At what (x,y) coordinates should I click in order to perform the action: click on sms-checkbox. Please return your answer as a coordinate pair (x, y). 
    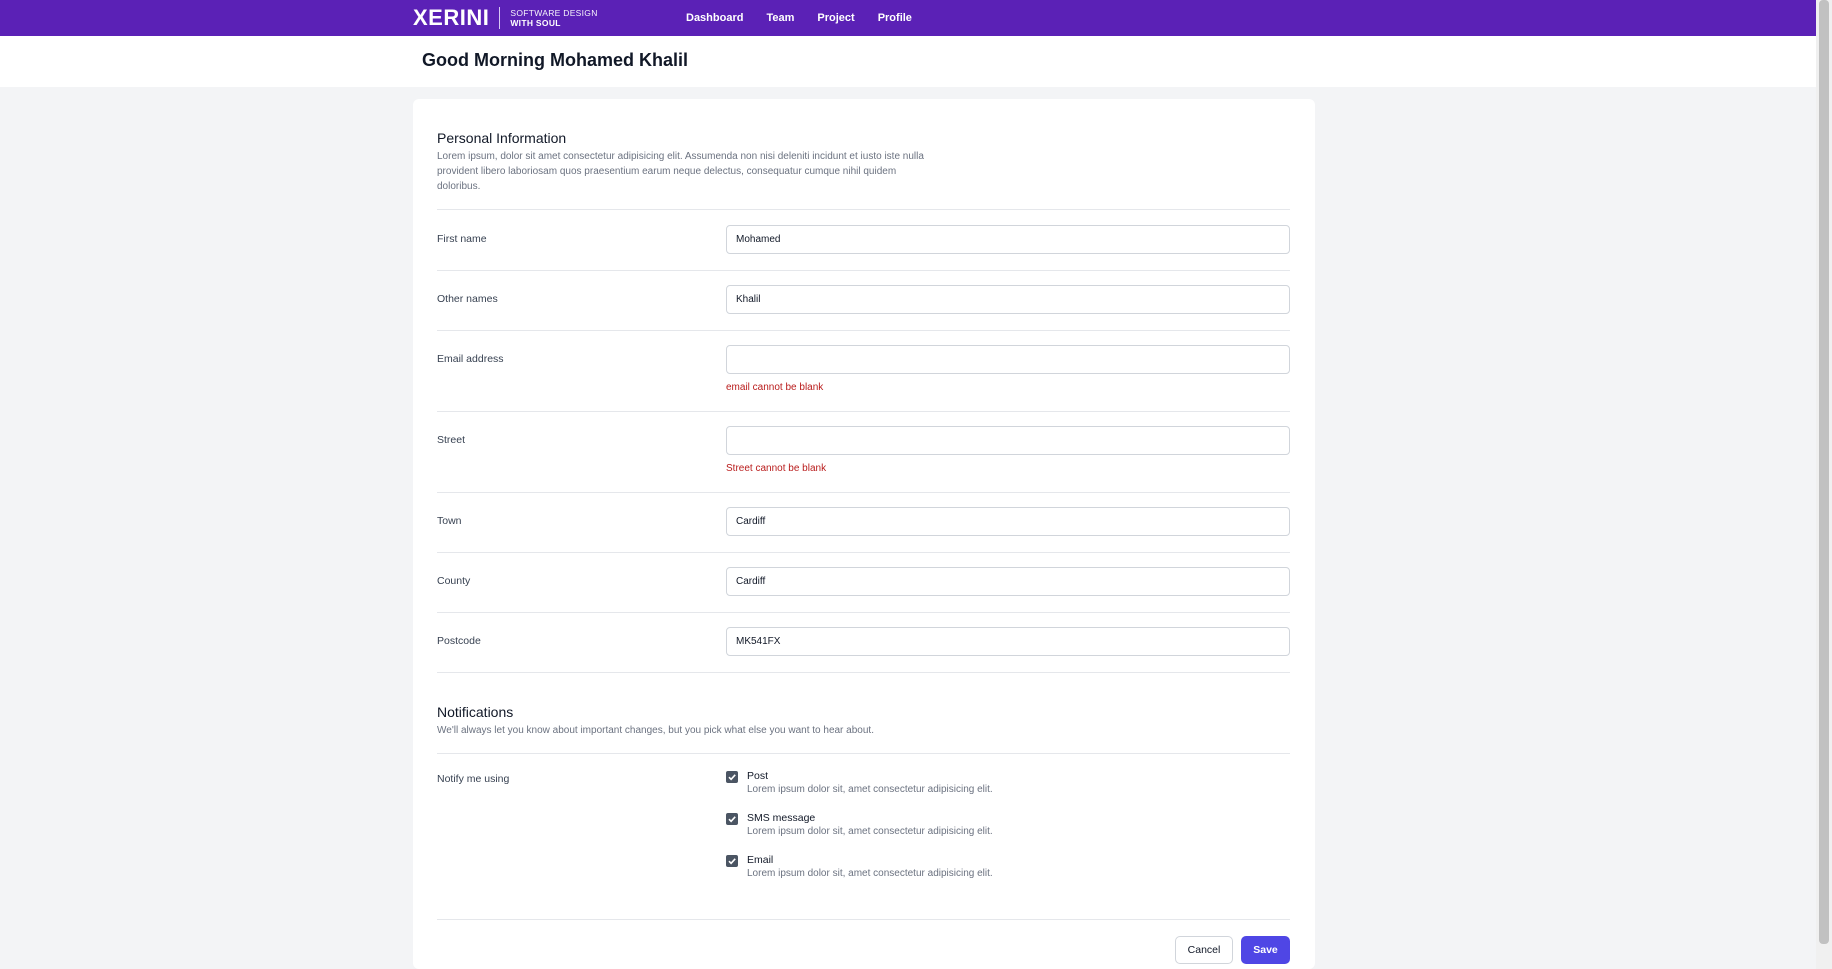
    Looking at the image, I should click on (732, 819).